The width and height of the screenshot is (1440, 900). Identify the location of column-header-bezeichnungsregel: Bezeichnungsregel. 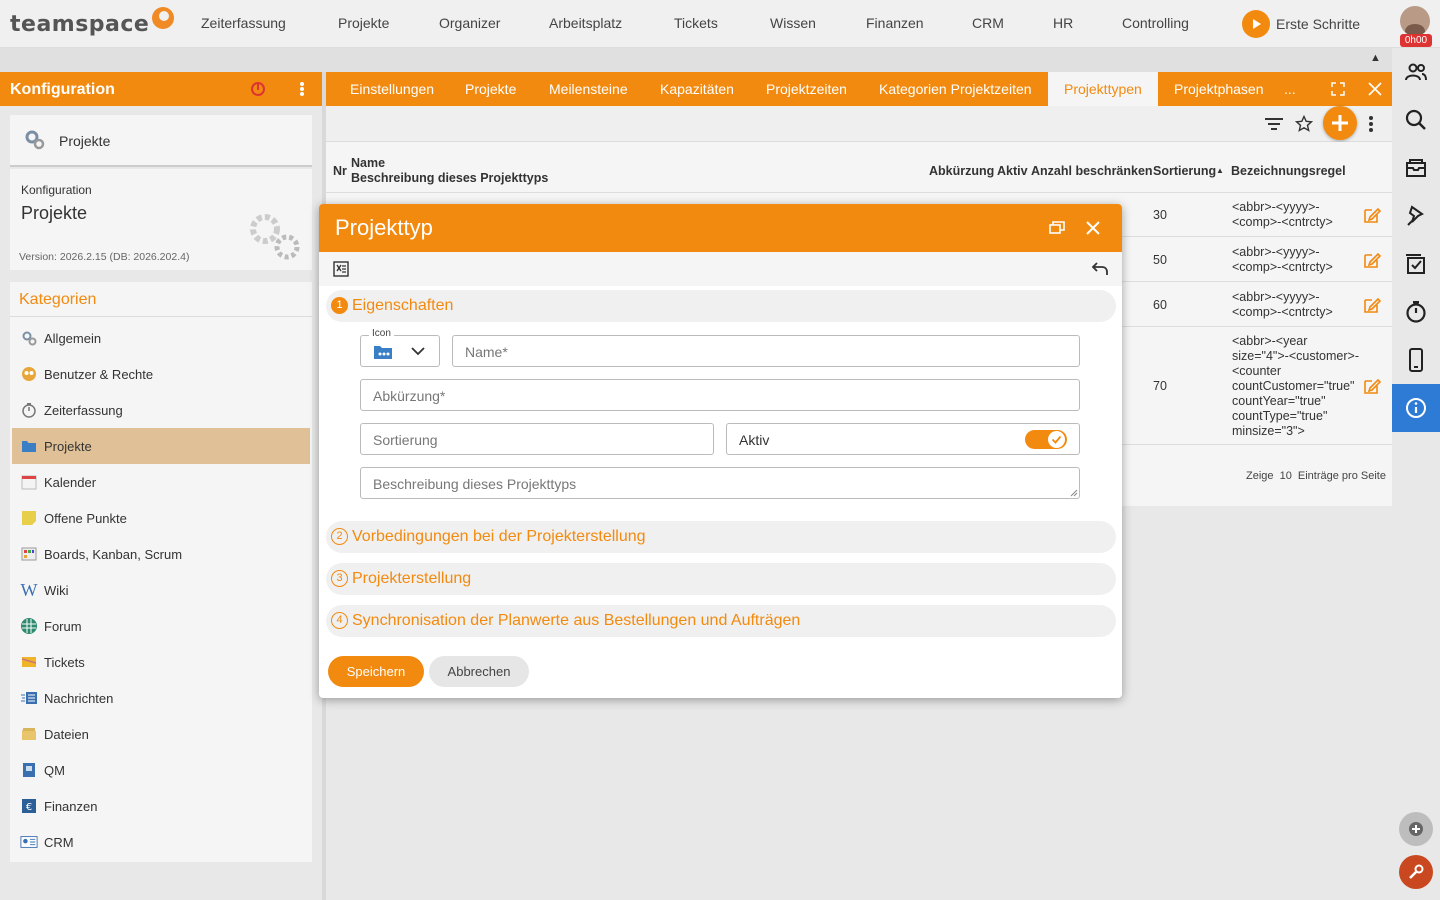
(1288, 171).